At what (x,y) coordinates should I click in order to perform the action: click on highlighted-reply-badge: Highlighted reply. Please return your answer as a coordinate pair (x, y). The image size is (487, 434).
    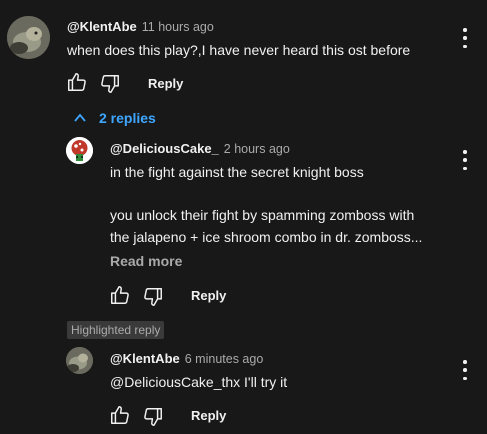
    Looking at the image, I should click on (116, 330).